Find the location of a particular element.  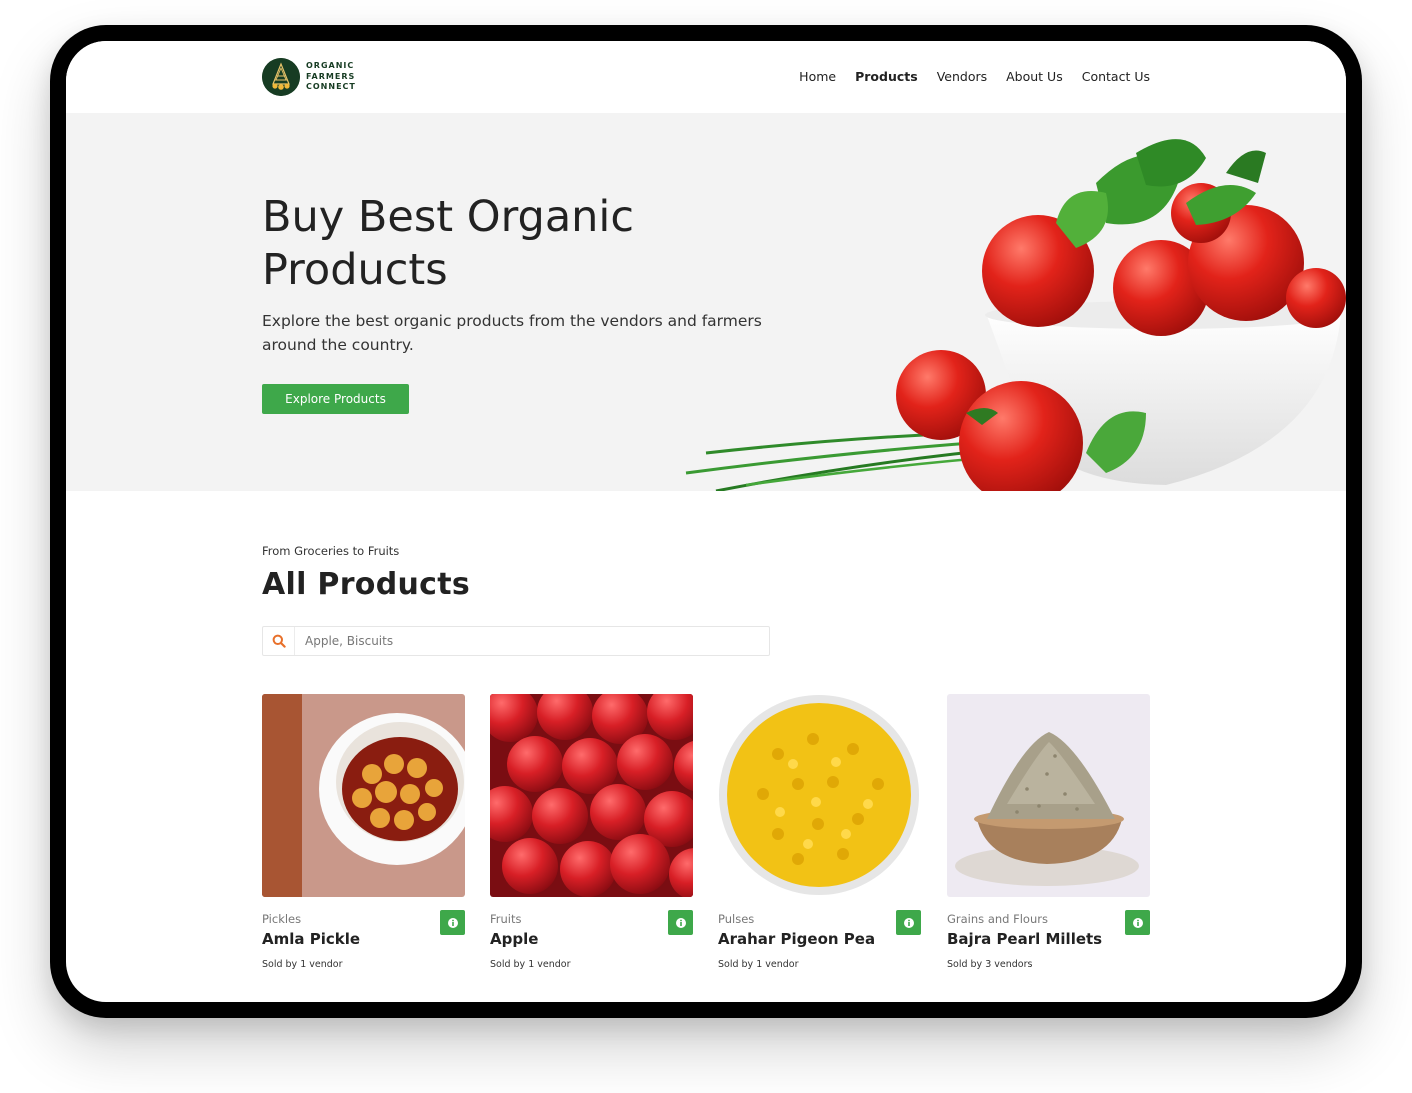

search-icon is located at coordinates (279, 641).